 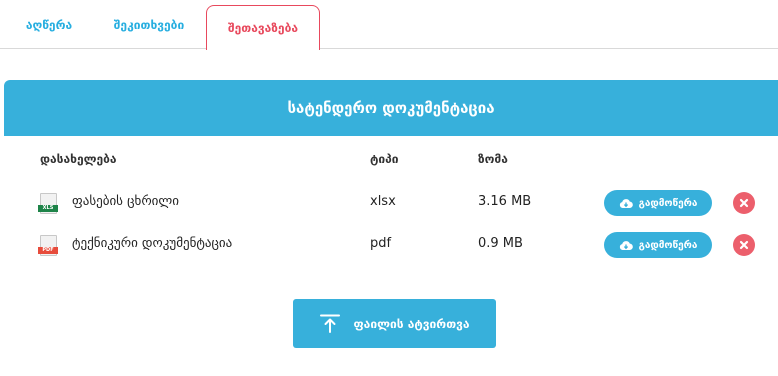 I want to click on file-type: xlsx, so click(x=383, y=201).